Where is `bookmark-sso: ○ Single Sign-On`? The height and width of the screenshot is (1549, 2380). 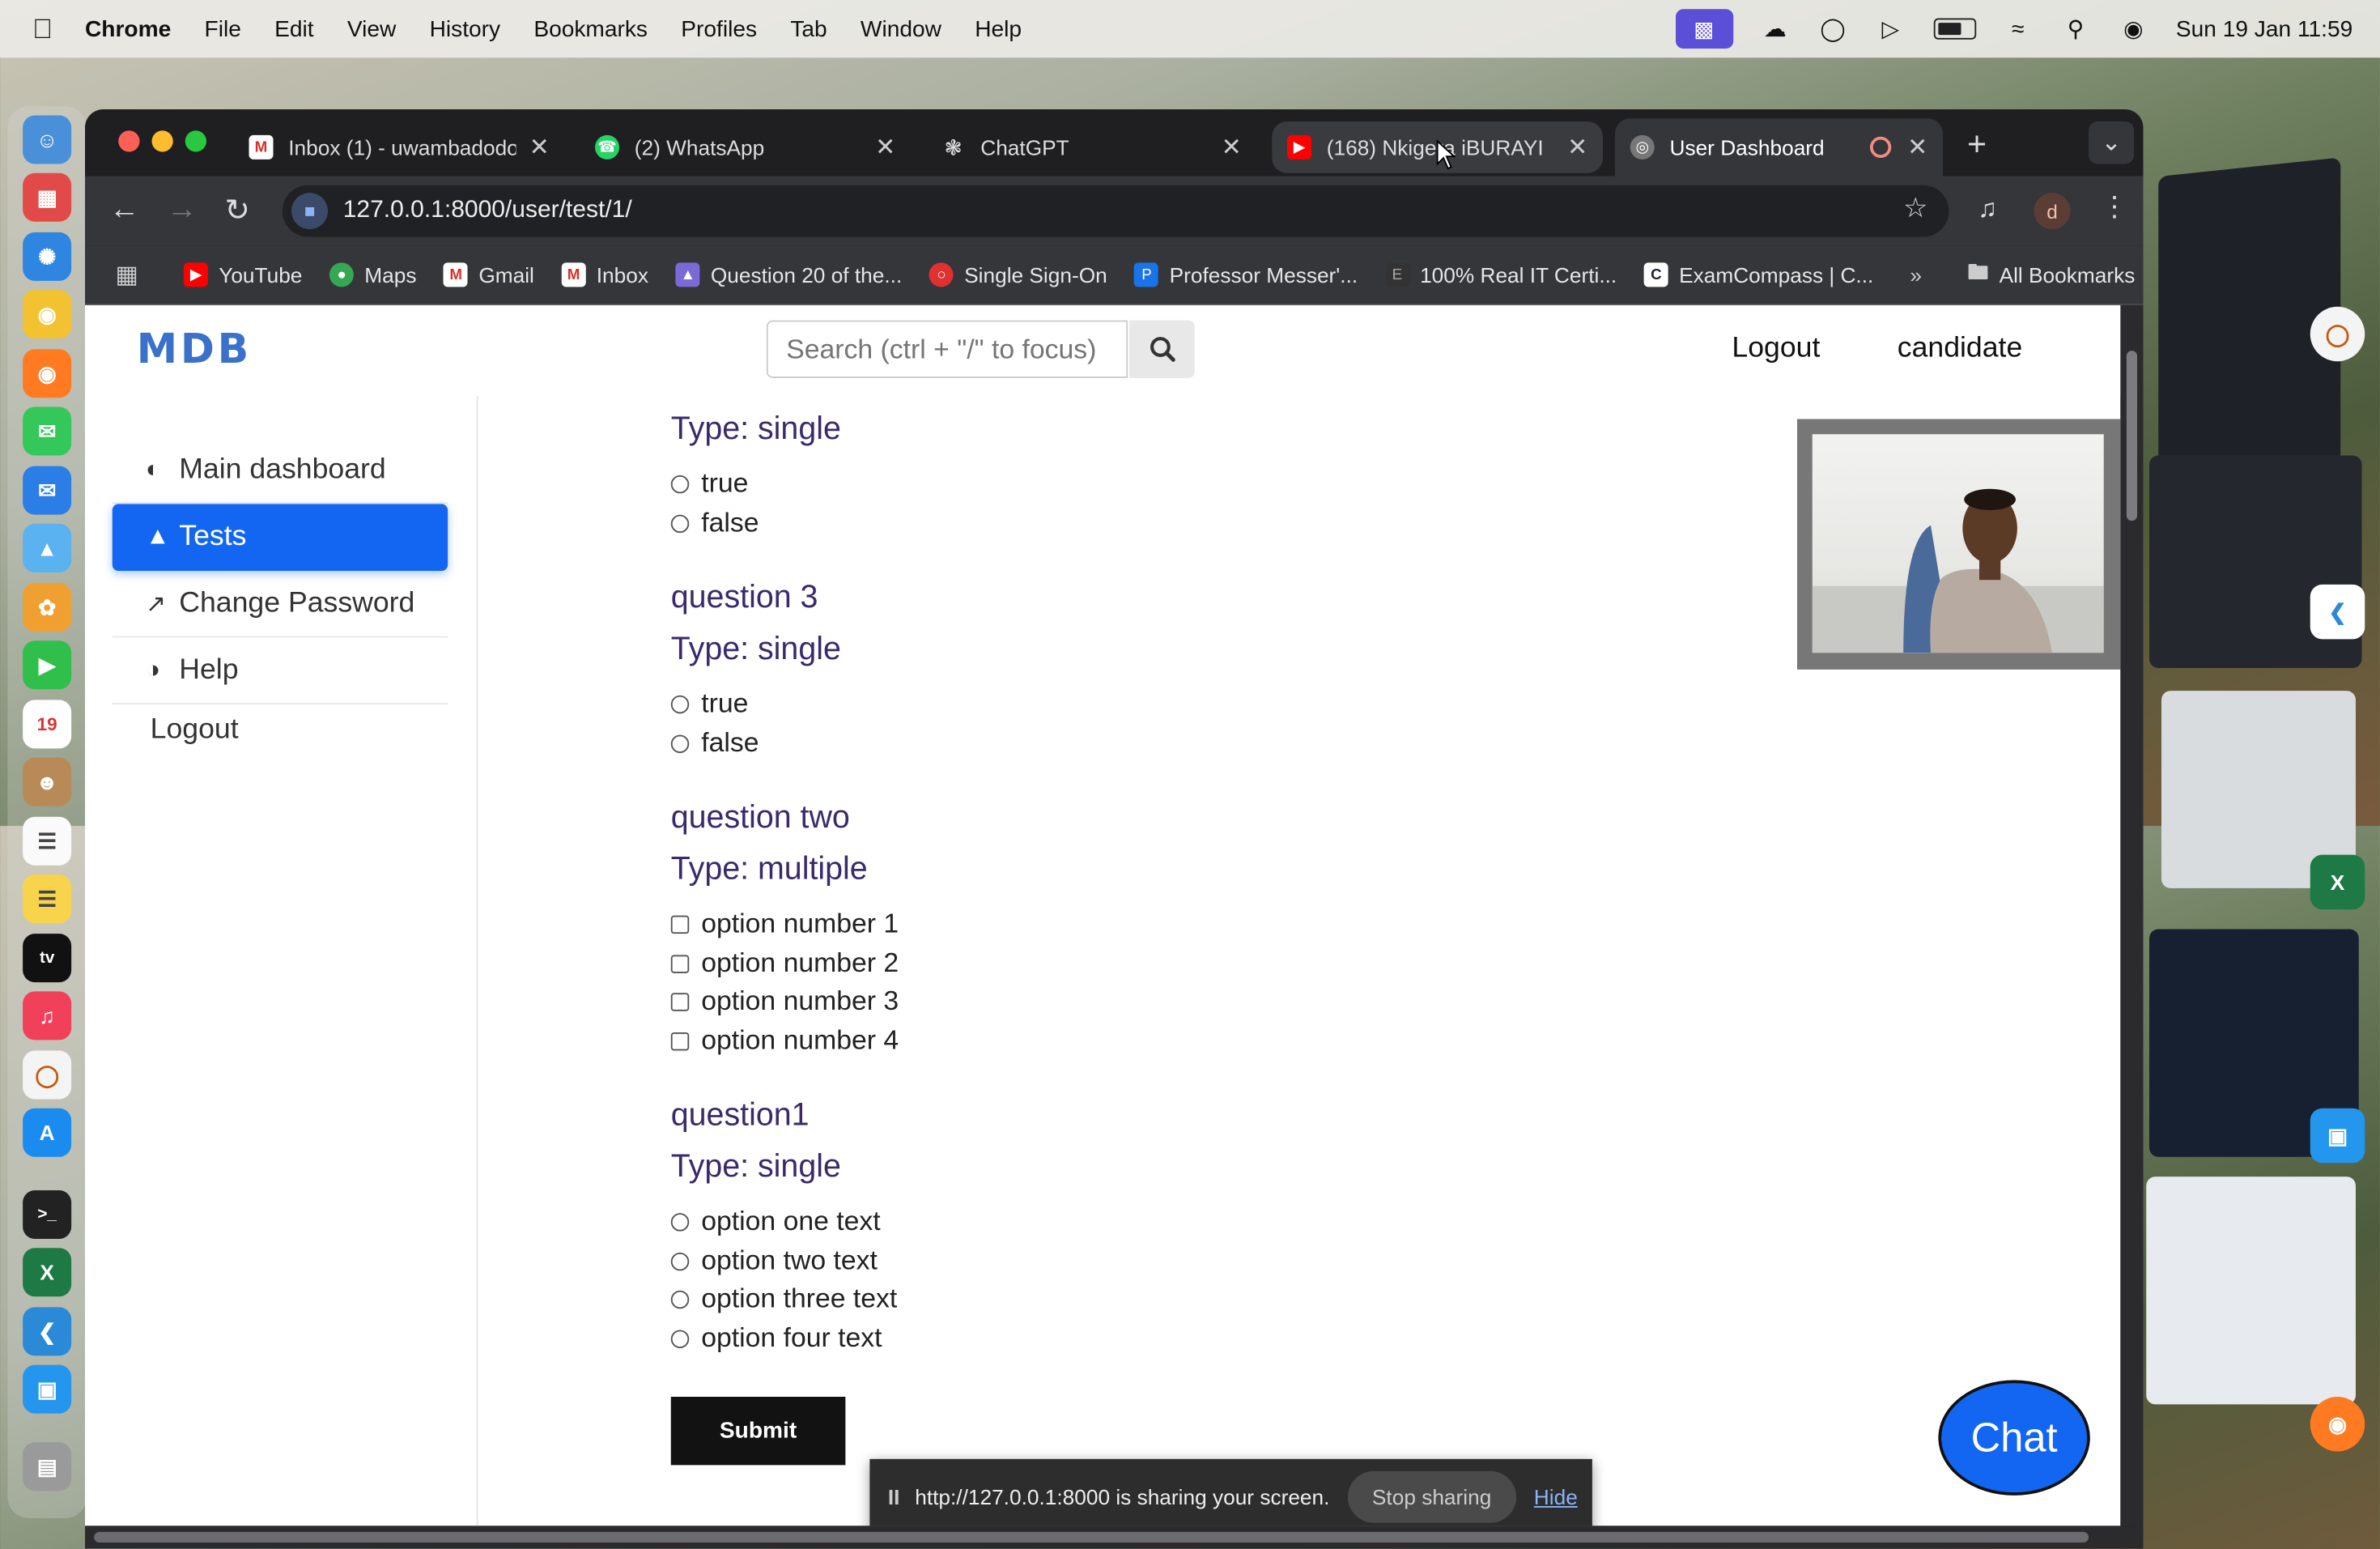 bookmark-sso: ○ Single Sign-On is located at coordinates (1018, 274).